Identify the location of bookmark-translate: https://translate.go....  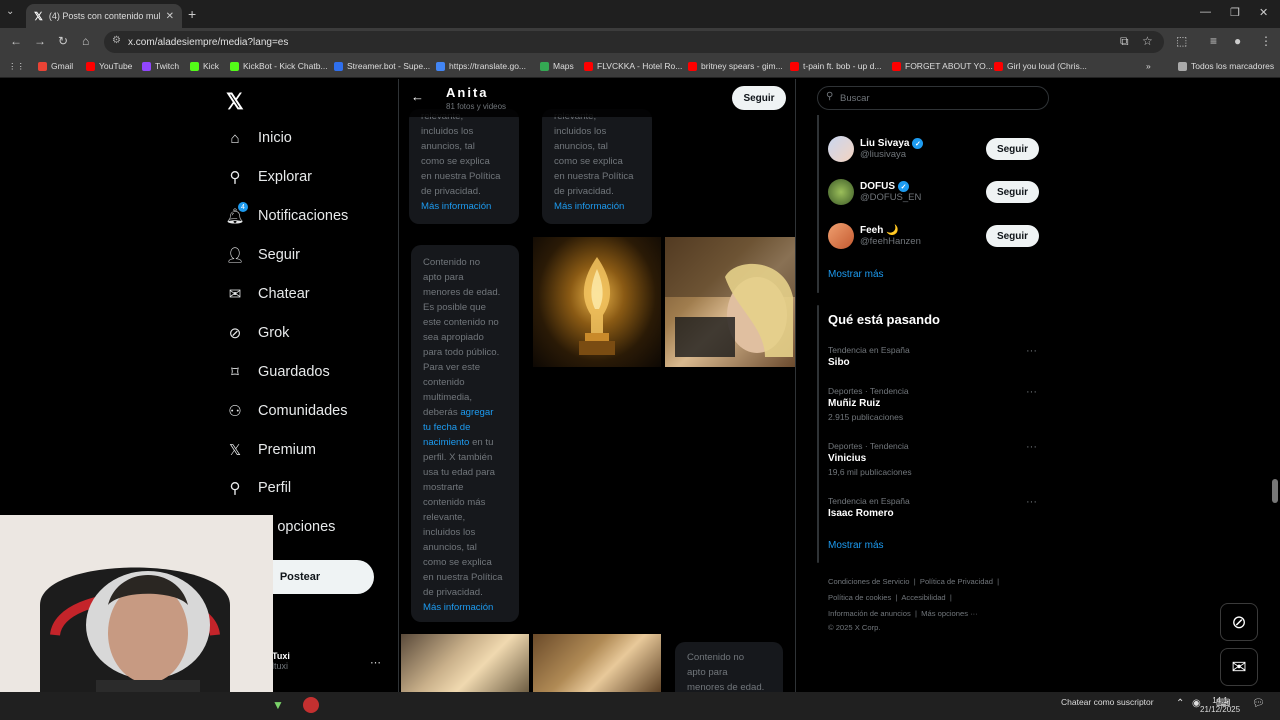
(481, 66).